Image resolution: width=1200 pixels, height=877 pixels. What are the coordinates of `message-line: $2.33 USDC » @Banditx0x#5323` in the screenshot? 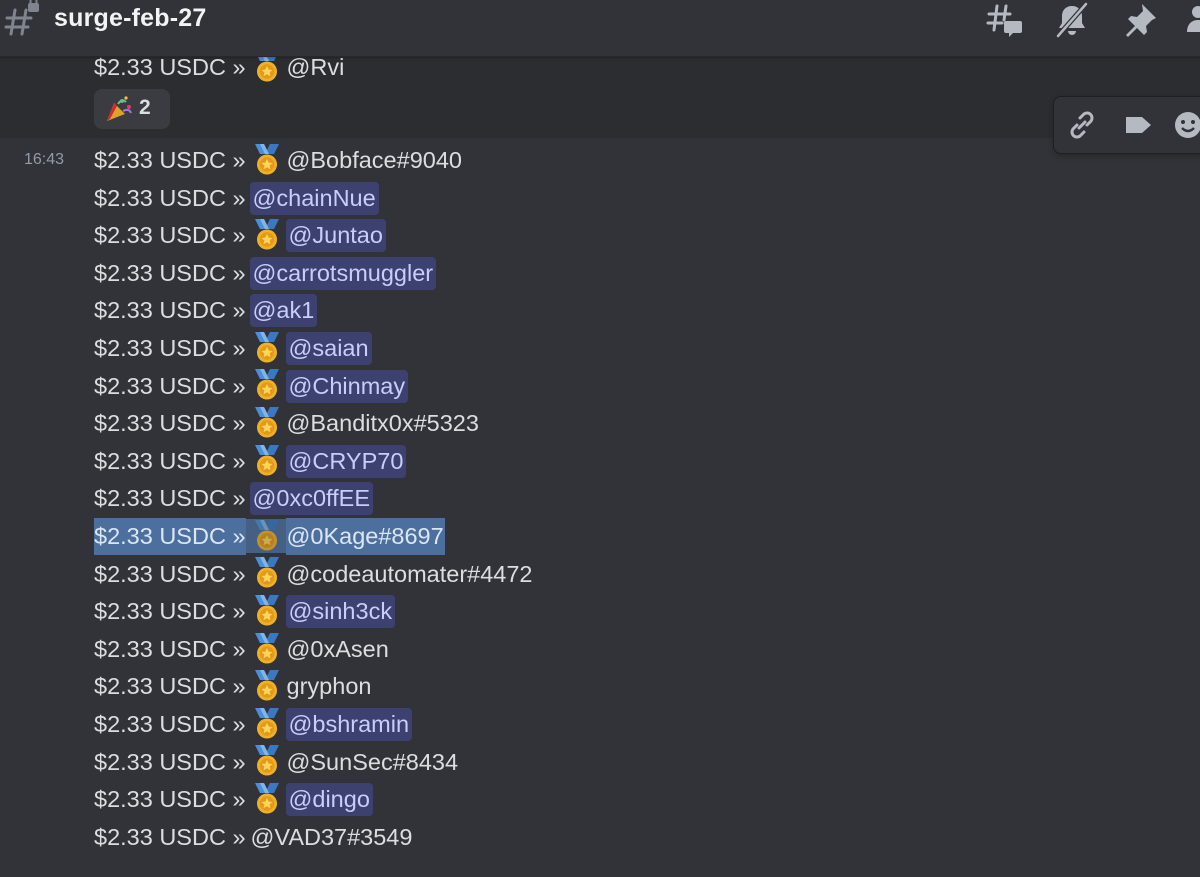 It's located at (287, 423).